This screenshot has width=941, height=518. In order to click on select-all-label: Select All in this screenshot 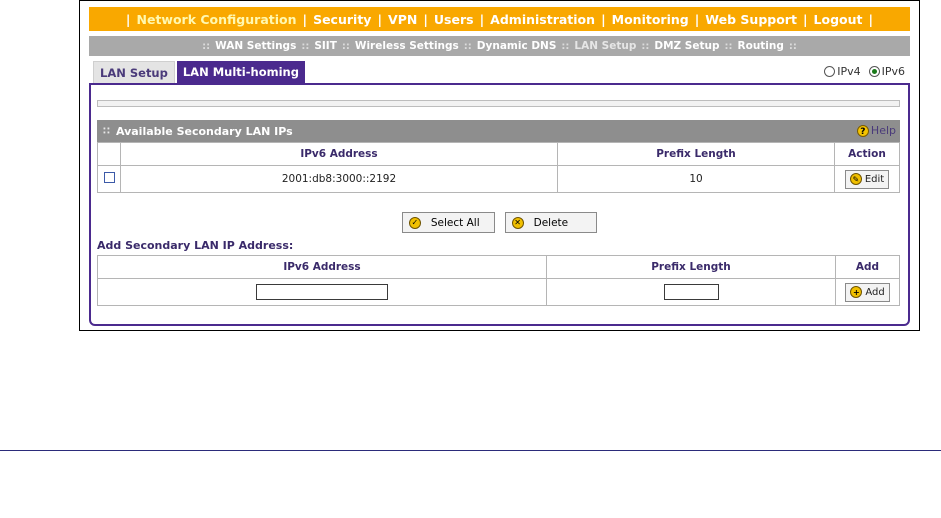, I will do `click(455, 222)`.